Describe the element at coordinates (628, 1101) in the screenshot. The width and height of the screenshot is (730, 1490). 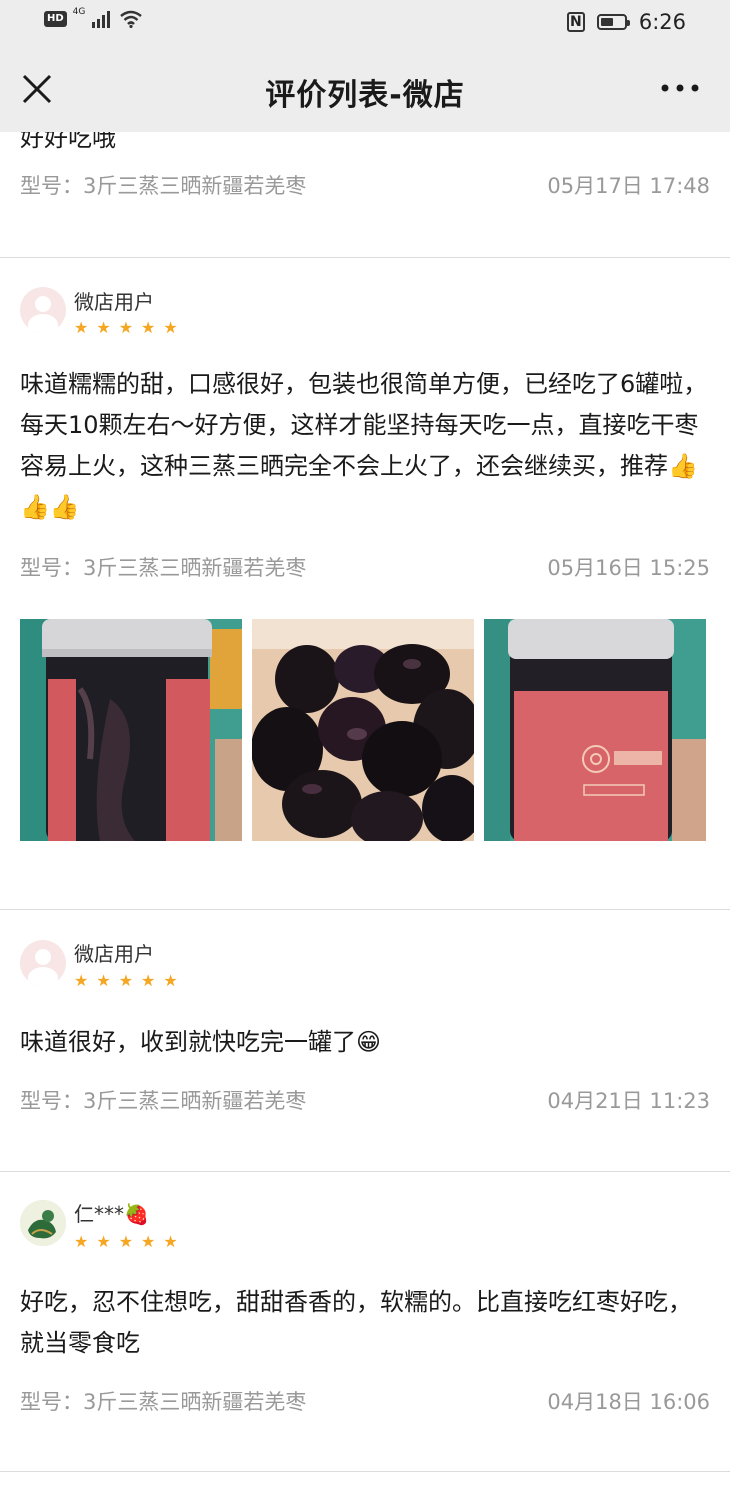
I see `review-date: 04月21日 11:23` at that location.